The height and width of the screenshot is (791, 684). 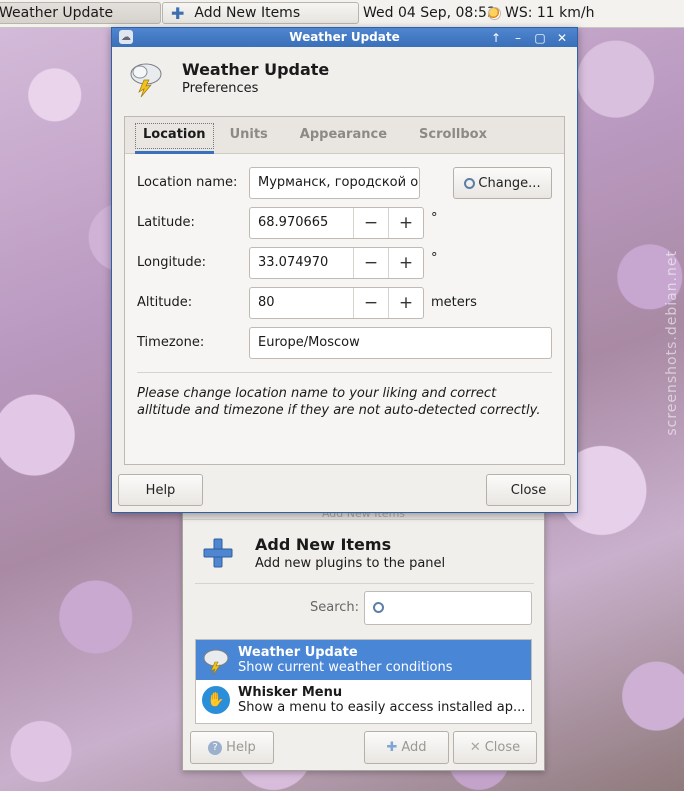 What do you see at coordinates (495, 747) in the screenshot?
I see `close-button: ✕ Close` at bounding box center [495, 747].